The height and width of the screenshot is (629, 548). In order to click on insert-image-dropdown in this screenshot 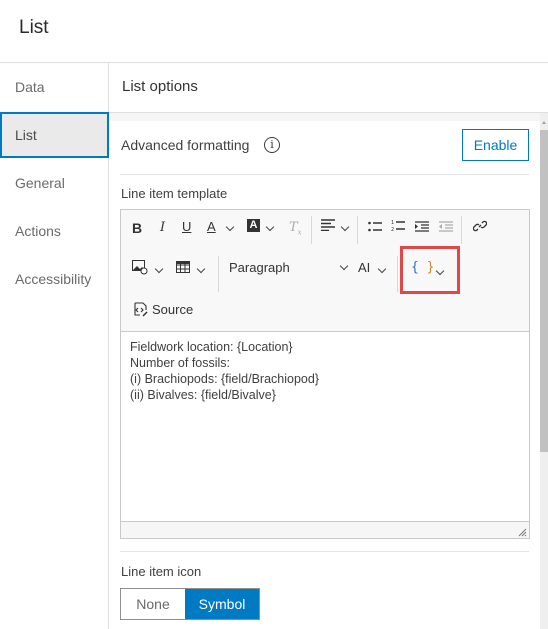, I will do `click(159, 267)`.